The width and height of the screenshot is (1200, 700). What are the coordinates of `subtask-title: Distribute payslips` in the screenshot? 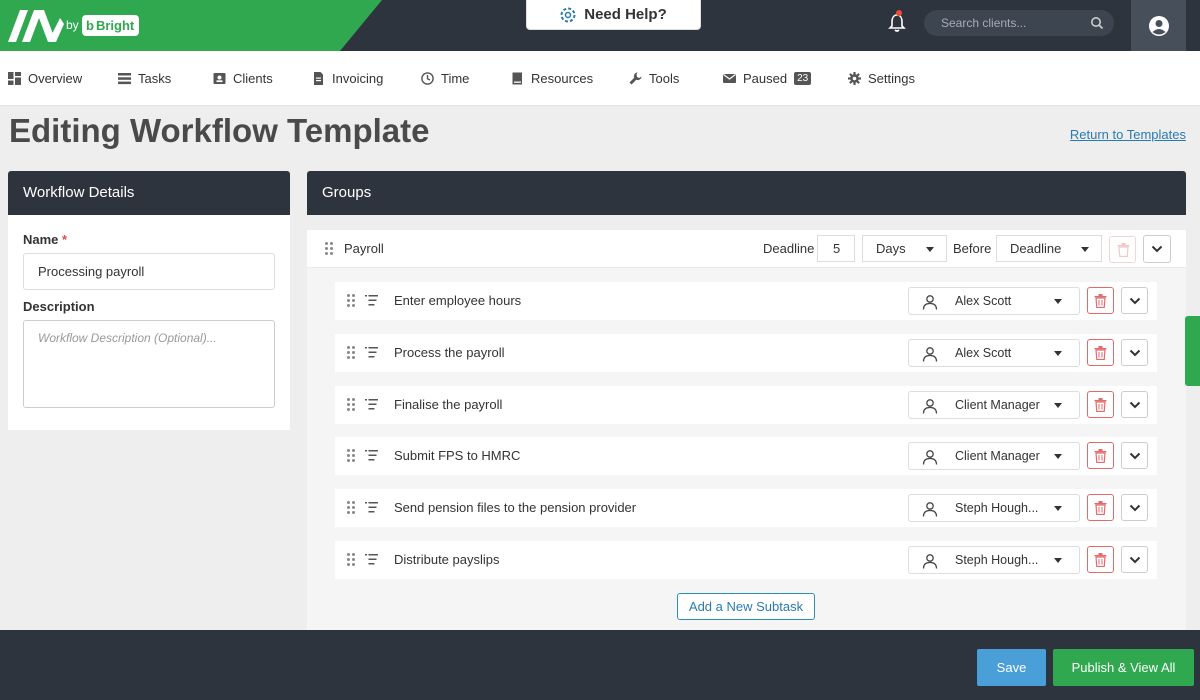 It's located at (447, 559).